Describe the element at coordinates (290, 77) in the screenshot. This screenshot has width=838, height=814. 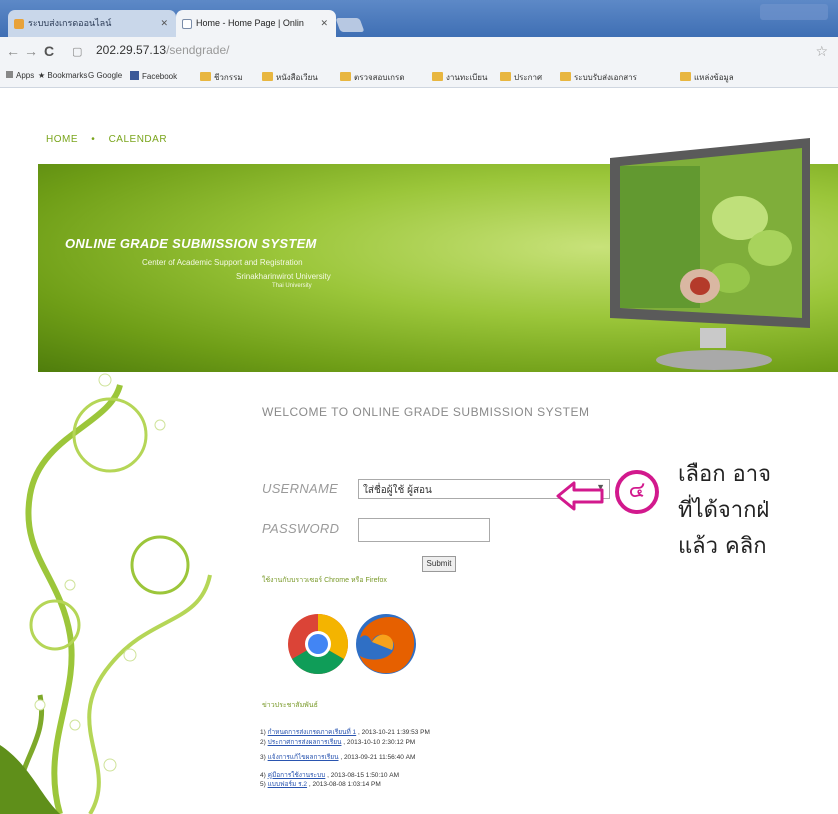
I see `bookmark-folder: หนังสือเวียน` at that location.